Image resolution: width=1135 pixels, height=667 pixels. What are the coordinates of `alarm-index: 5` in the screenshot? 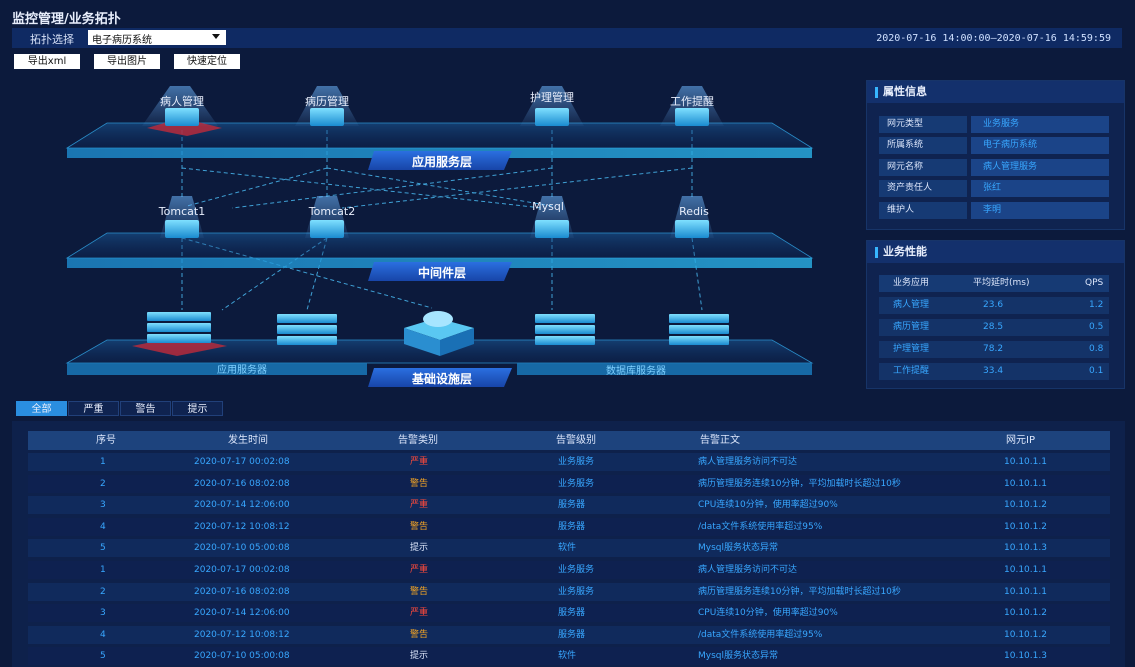 It's located at (103, 656).